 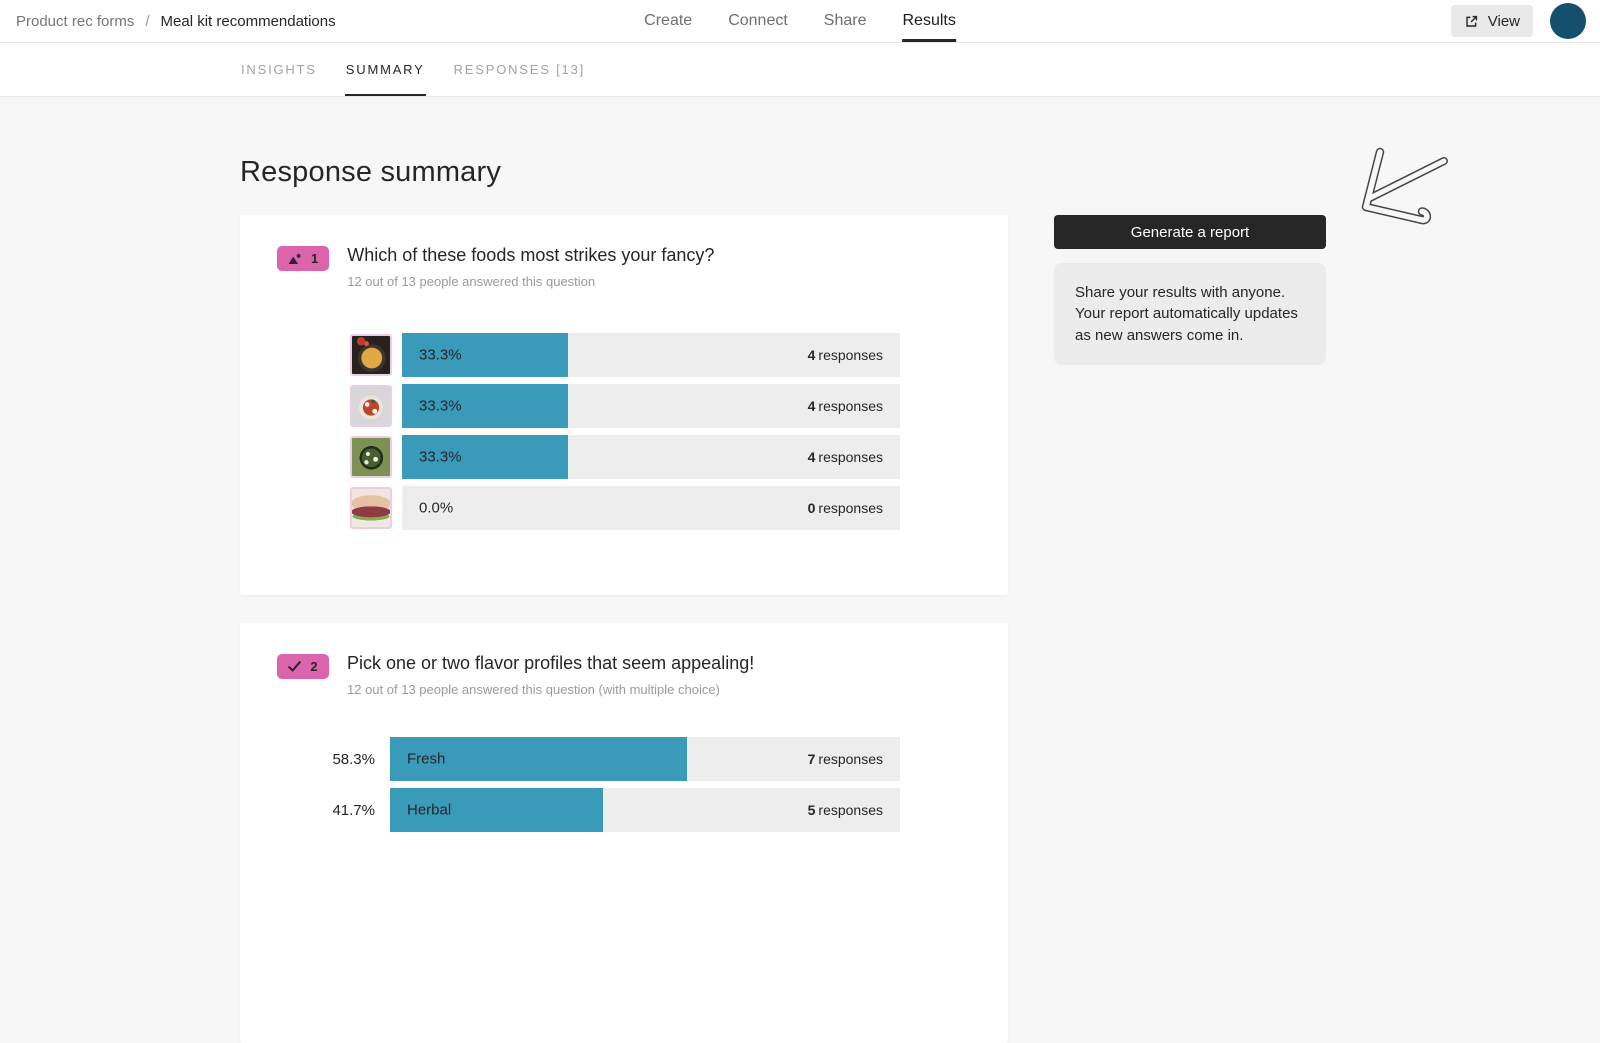 What do you see at coordinates (75, 21) in the screenshot?
I see `breadcrumb-workspace: Product rec forms` at bounding box center [75, 21].